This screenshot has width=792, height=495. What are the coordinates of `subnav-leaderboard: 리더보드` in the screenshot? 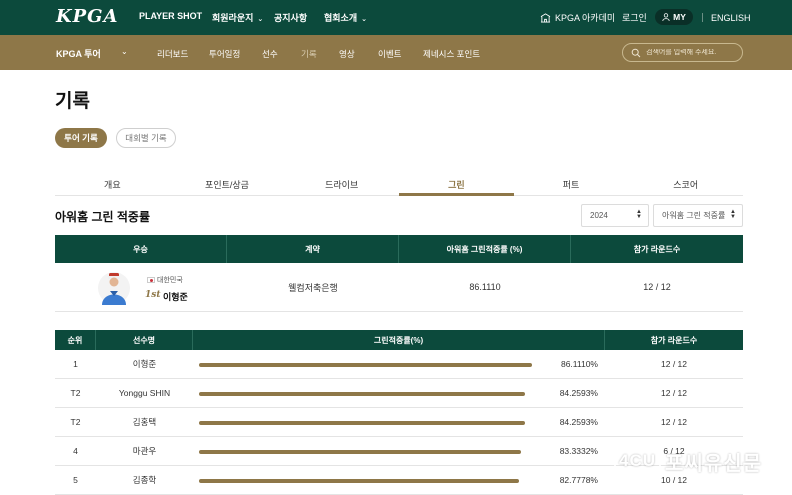 It's located at (172, 54).